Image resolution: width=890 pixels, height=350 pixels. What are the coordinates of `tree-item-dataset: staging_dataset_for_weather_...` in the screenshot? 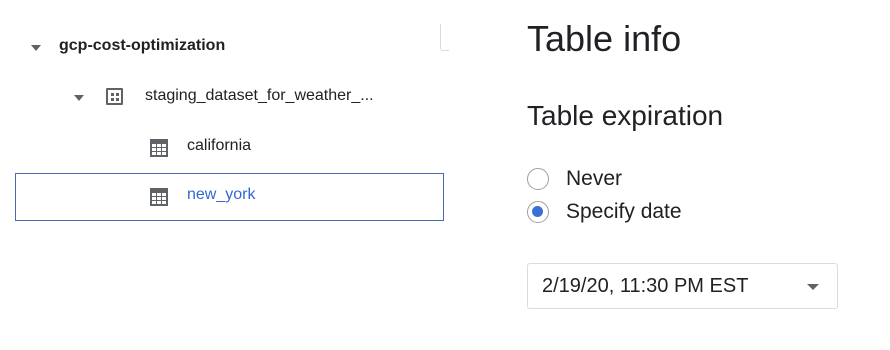 It's located at (229, 98).